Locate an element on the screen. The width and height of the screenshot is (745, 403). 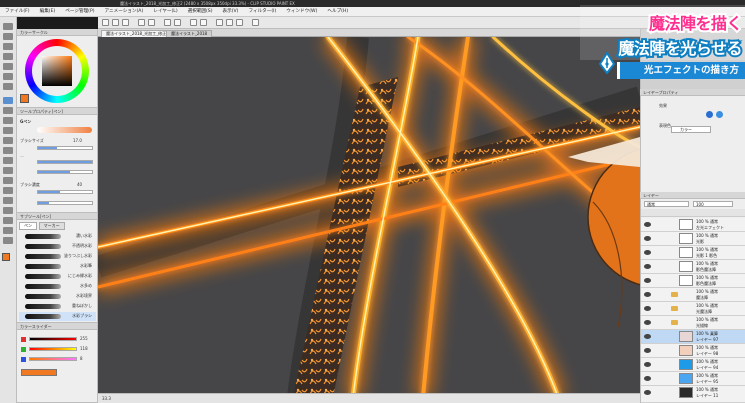
brush-density-slider is located at coordinates (65, 192).